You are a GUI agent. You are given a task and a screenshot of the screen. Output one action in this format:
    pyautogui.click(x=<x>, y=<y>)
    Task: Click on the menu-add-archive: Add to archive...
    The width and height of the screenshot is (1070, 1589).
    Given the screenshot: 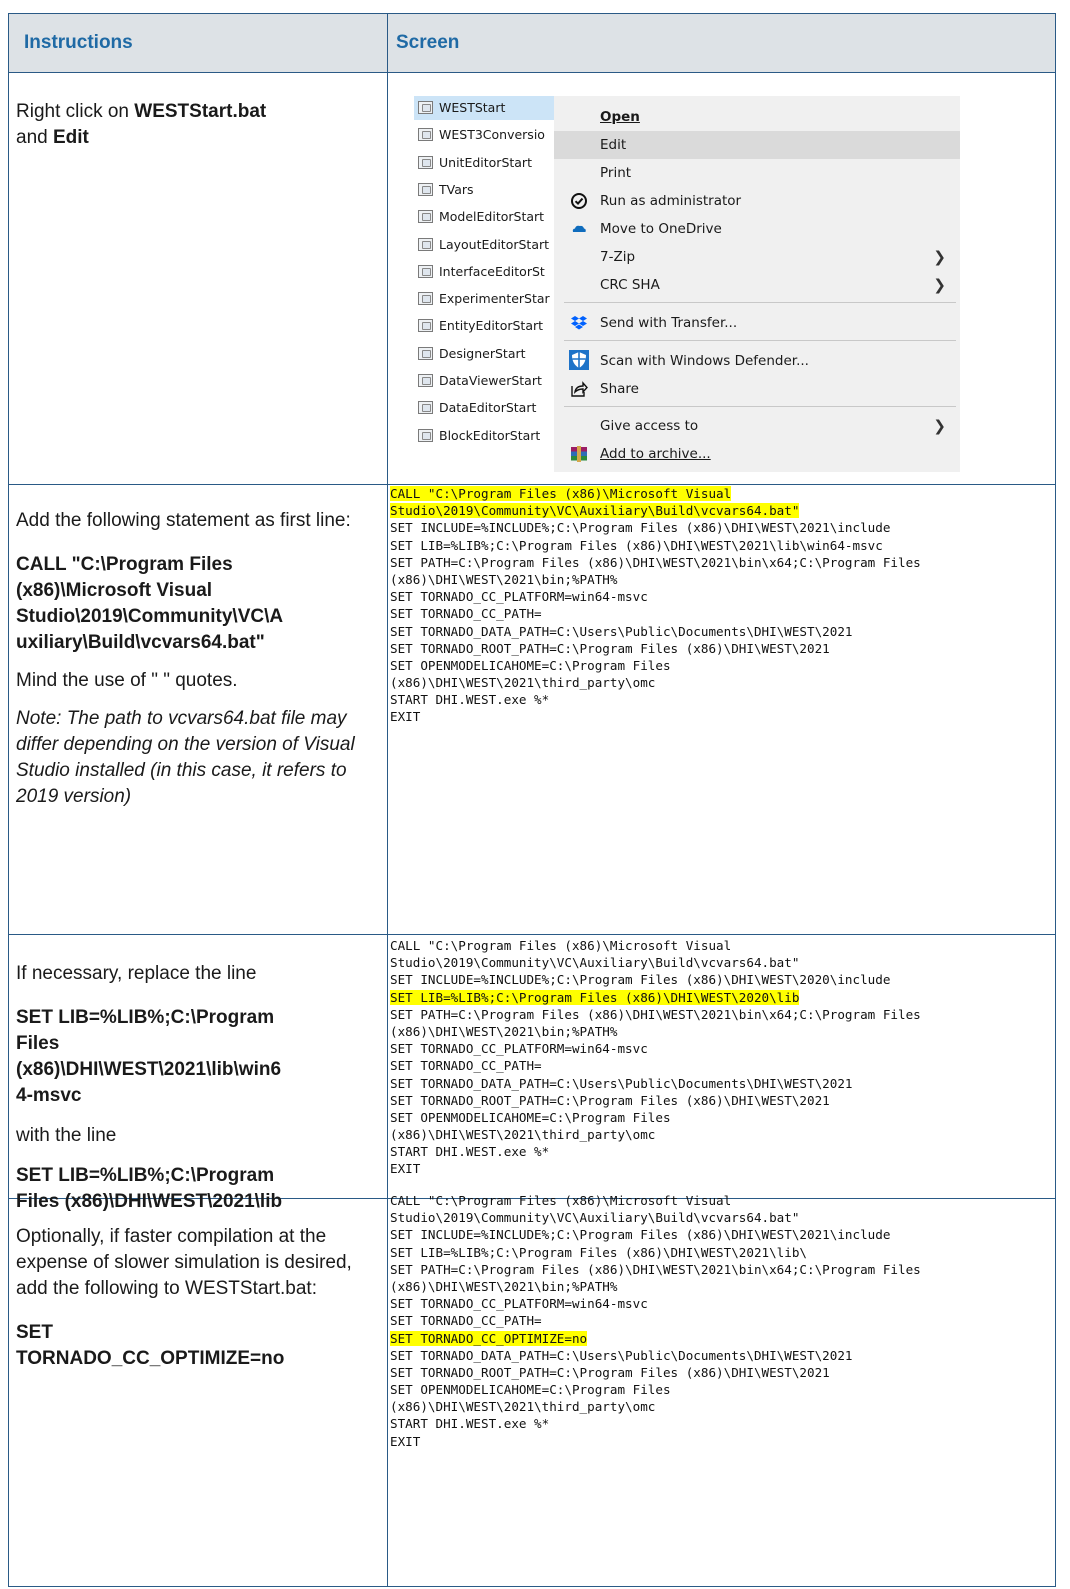 What is the action you would take?
    pyautogui.click(x=757, y=454)
    